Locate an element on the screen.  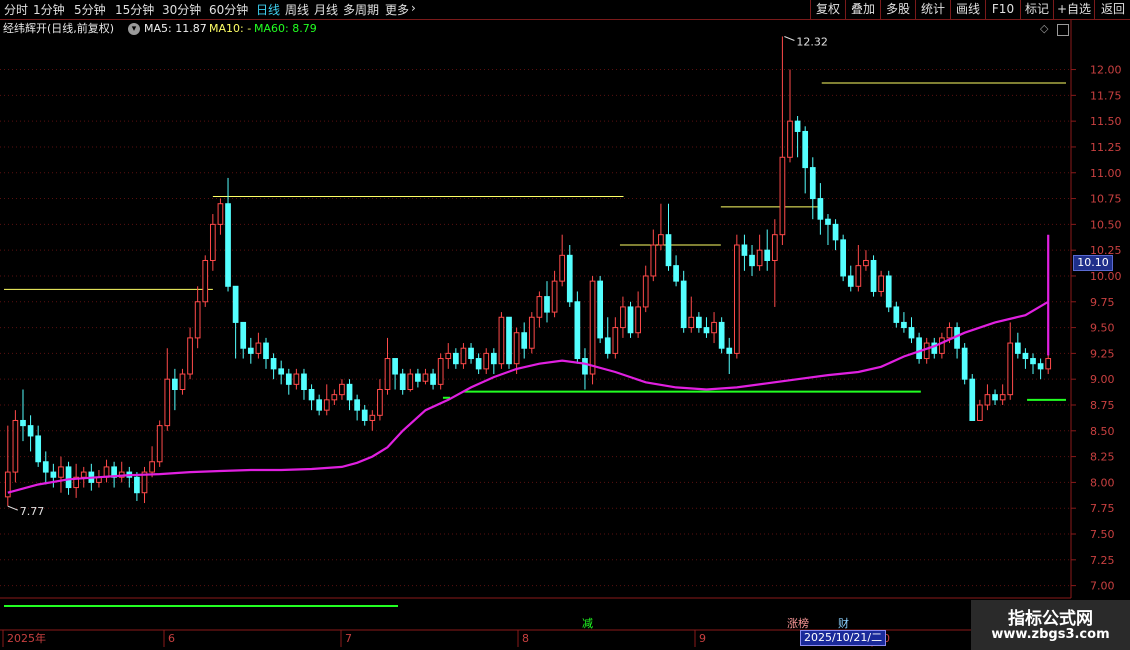
x-tick-label: 9 is located at coordinates (702, 638).